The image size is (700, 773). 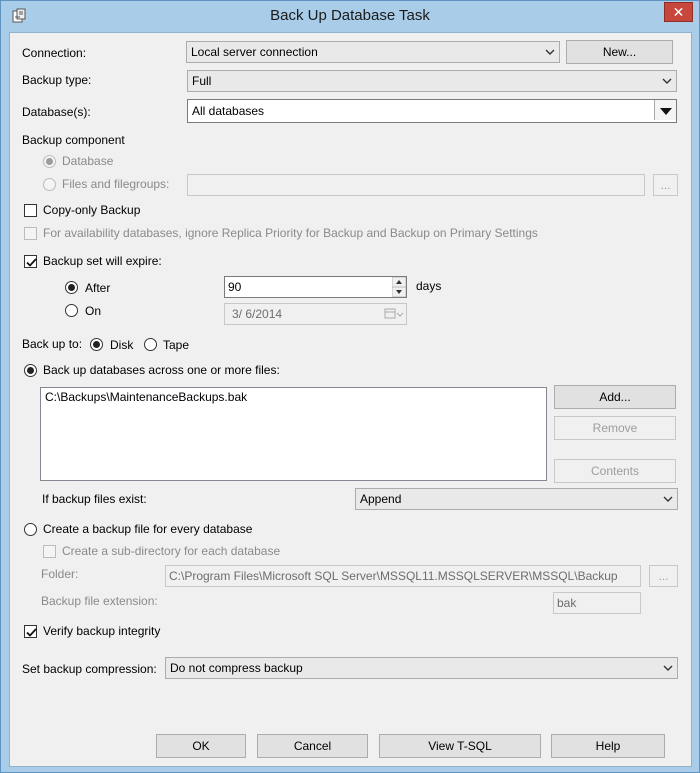 What do you see at coordinates (150, 344) in the screenshot?
I see `backup-to-tape-radio` at bounding box center [150, 344].